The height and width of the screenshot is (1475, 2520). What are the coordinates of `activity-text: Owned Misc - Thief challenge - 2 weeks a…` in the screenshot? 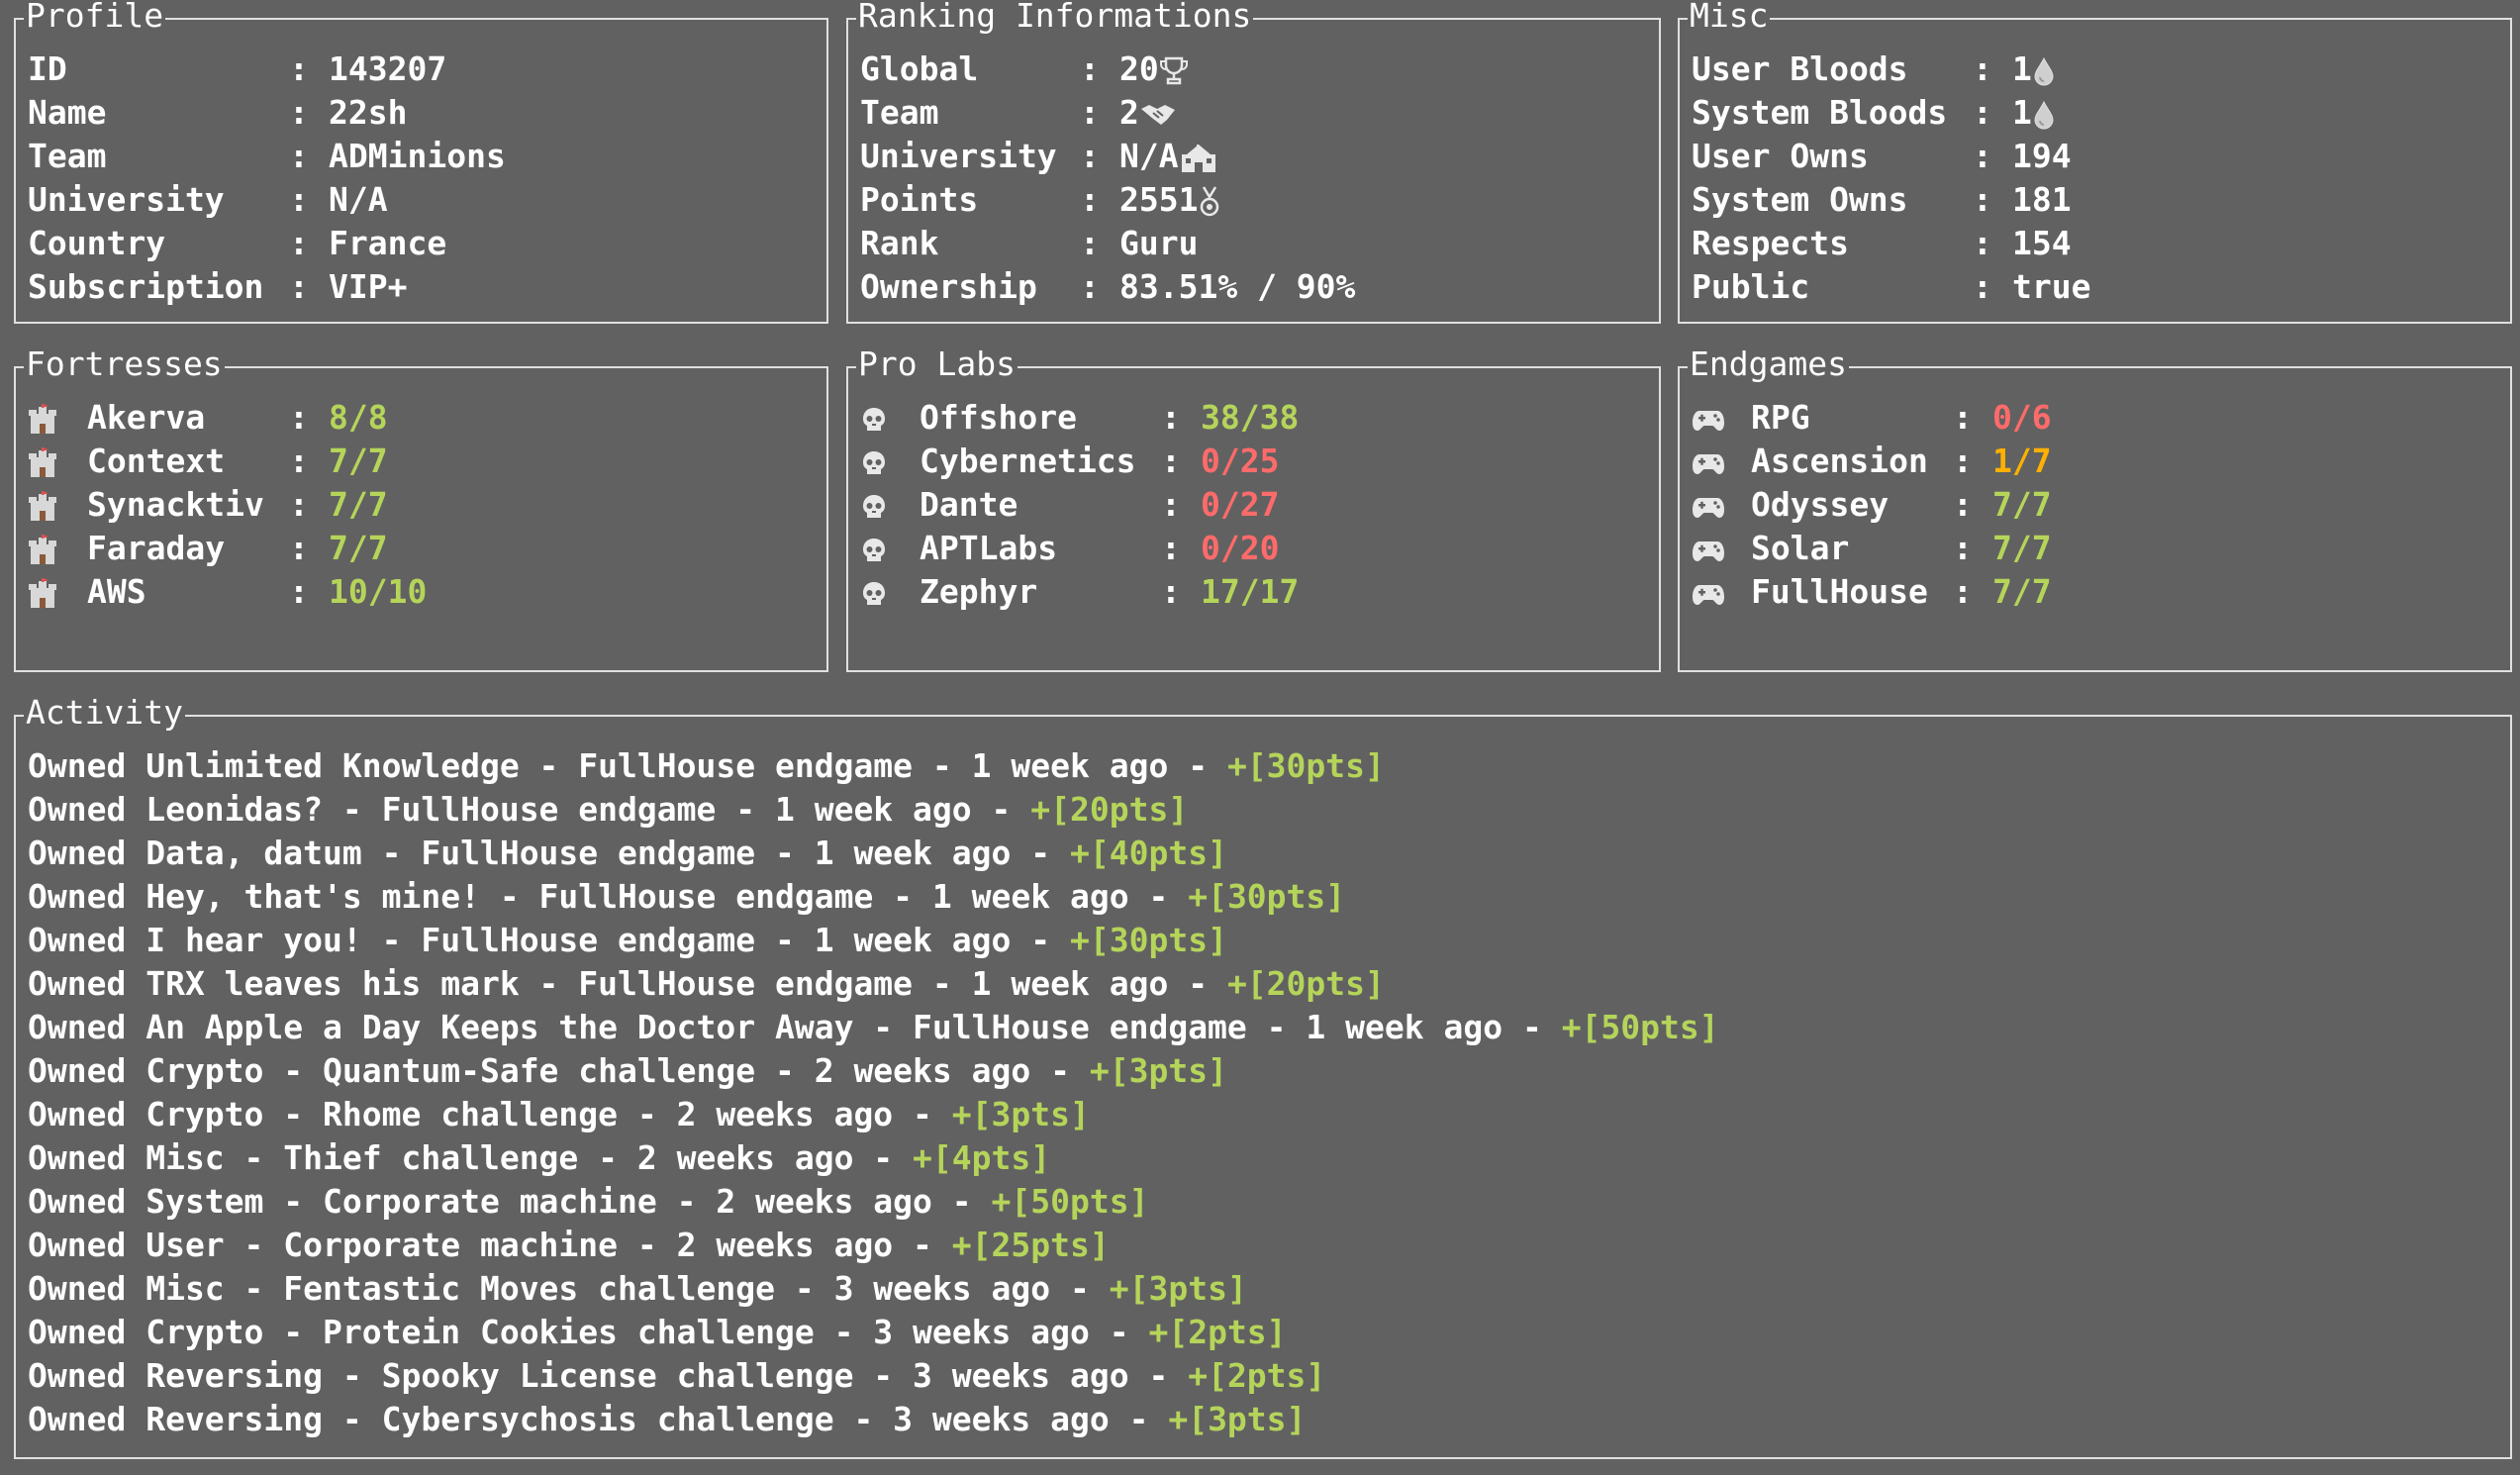 It's located at (471, 1157).